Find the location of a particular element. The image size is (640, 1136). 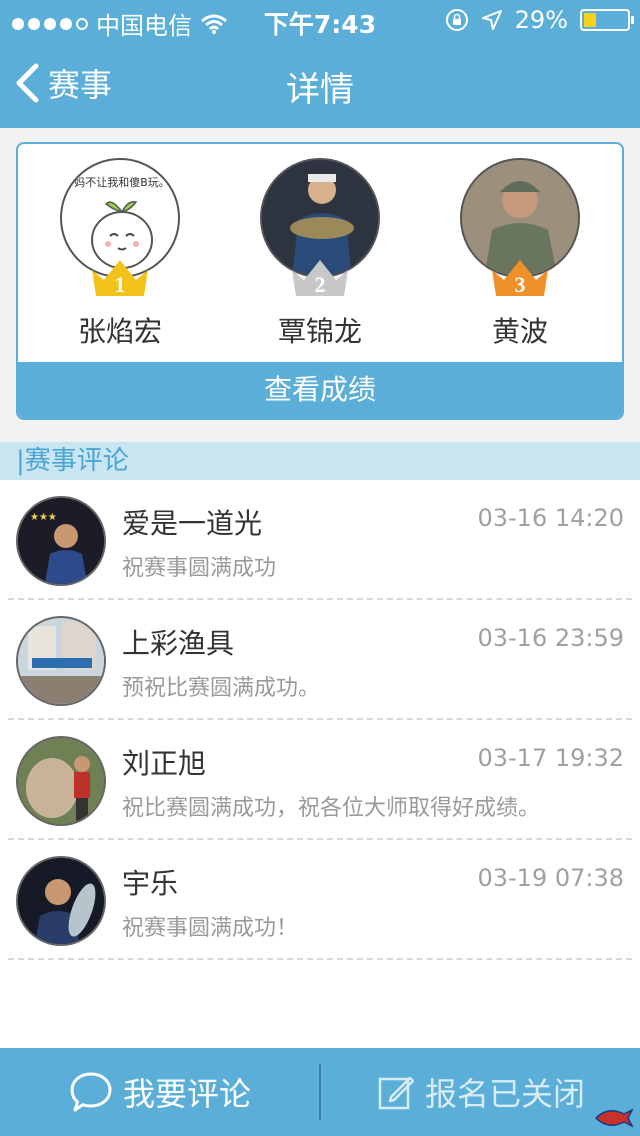

rank-name: 黄波 is located at coordinates (519, 331).